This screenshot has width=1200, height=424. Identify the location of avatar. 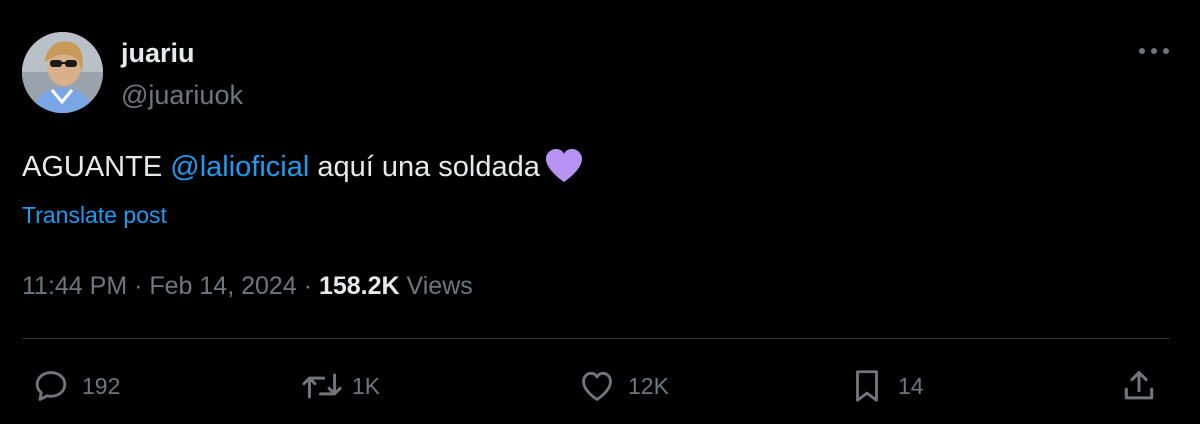
(62, 72).